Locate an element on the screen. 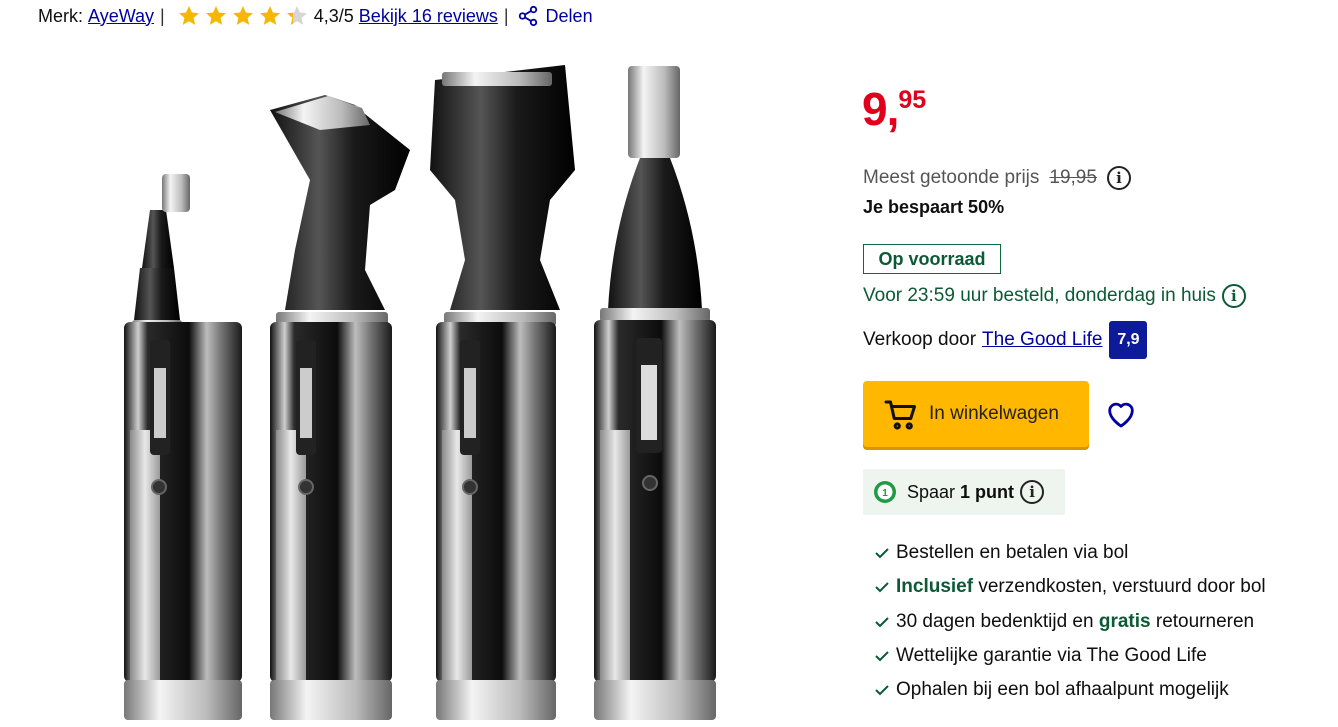 The image size is (1338, 727). share-label: Delen is located at coordinates (569, 15).